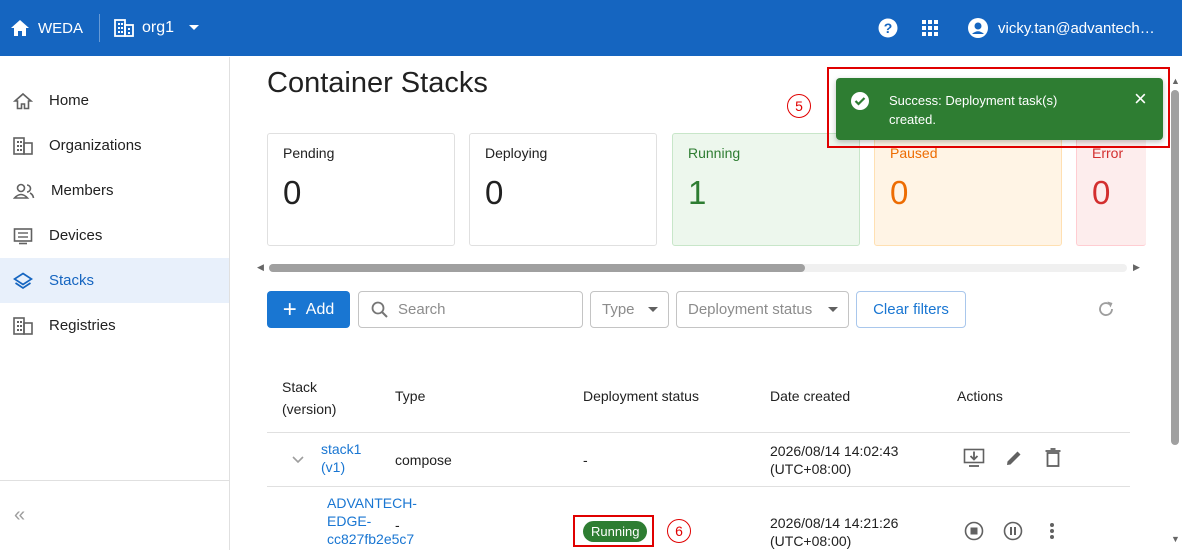 This screenshot has width=1182, height=550. I want to click on type-filter-label: Type, so click(618, 309).